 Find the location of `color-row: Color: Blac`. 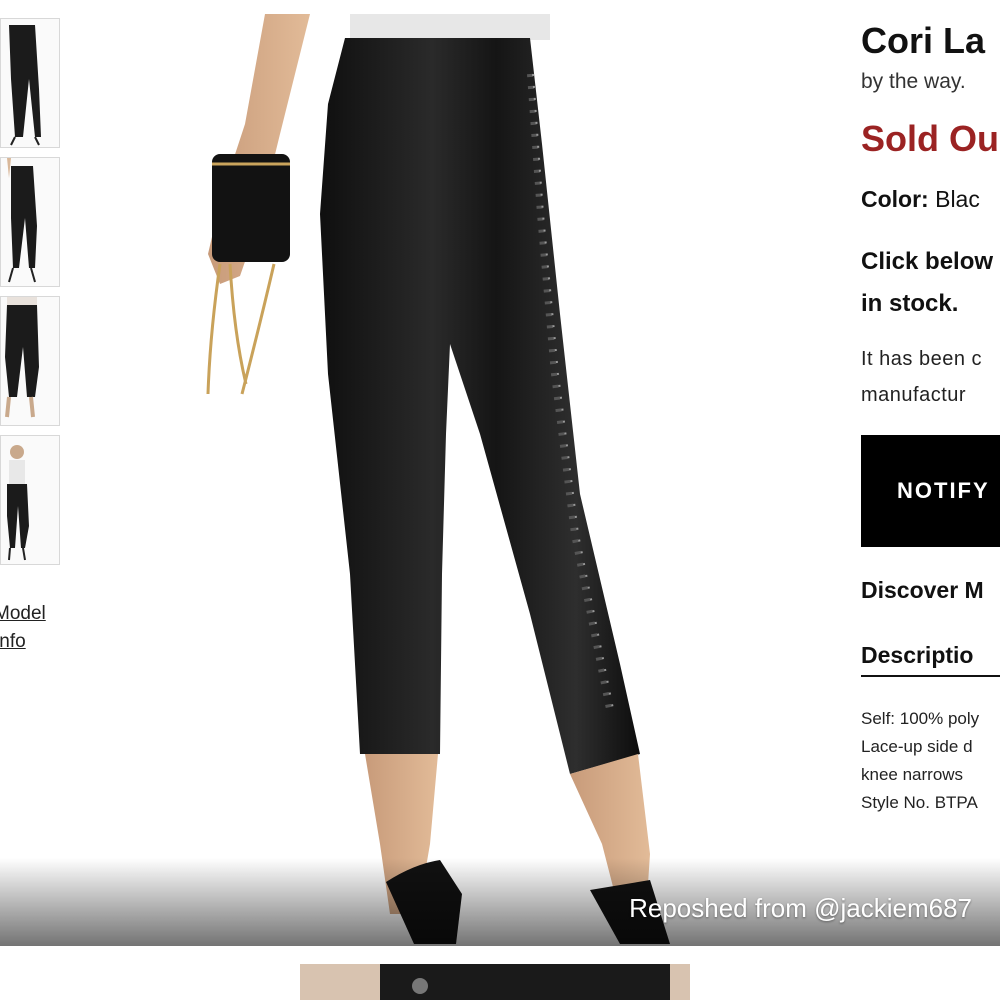

color-row: Color: Blac is located at coordinates (930, 199).